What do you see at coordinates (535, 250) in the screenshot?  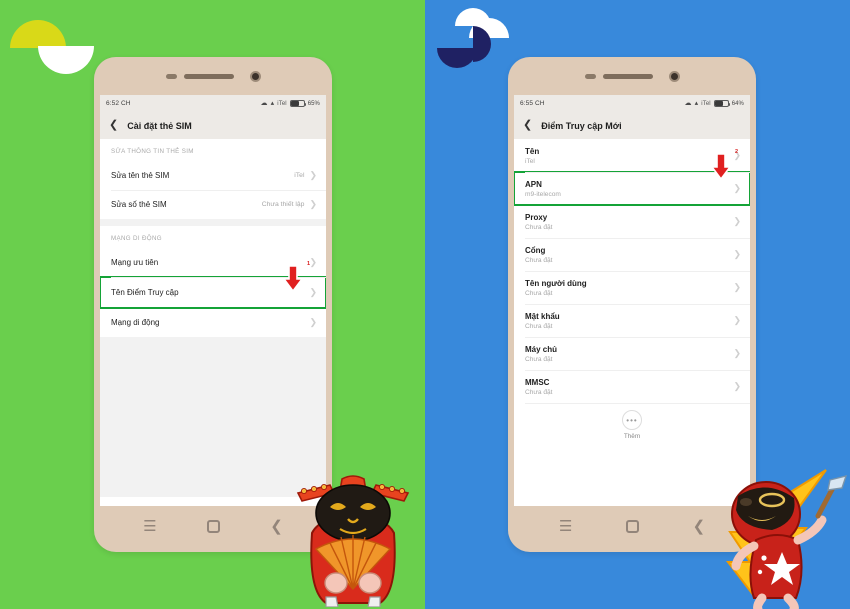 I see `row-title: Cổng` at bounding box center [535, 250].